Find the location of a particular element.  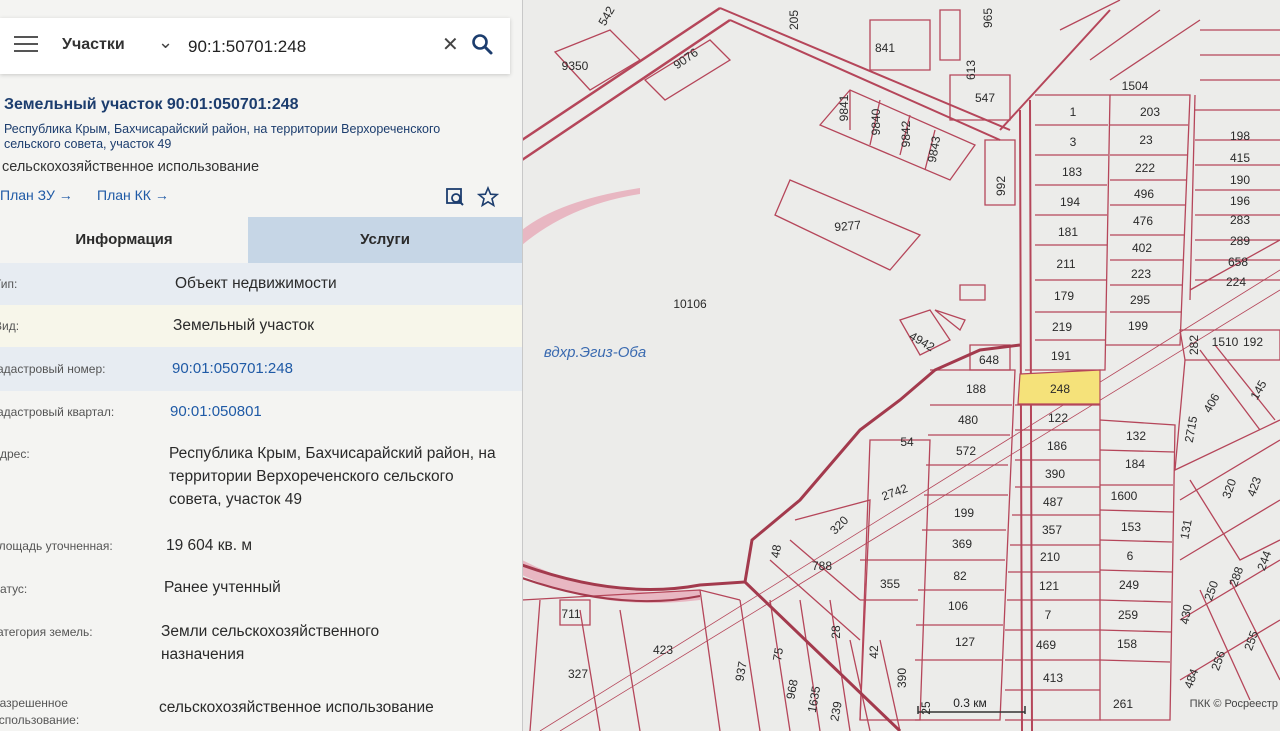

parcel-label: 132 is located at coordinates (1136, 436).